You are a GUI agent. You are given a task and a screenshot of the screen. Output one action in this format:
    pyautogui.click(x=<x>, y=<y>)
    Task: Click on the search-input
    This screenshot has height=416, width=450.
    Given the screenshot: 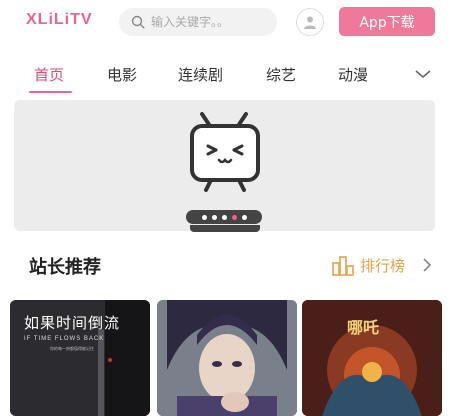 What is the action you would take?
    pyautogui.click(x=210, y=22)
    